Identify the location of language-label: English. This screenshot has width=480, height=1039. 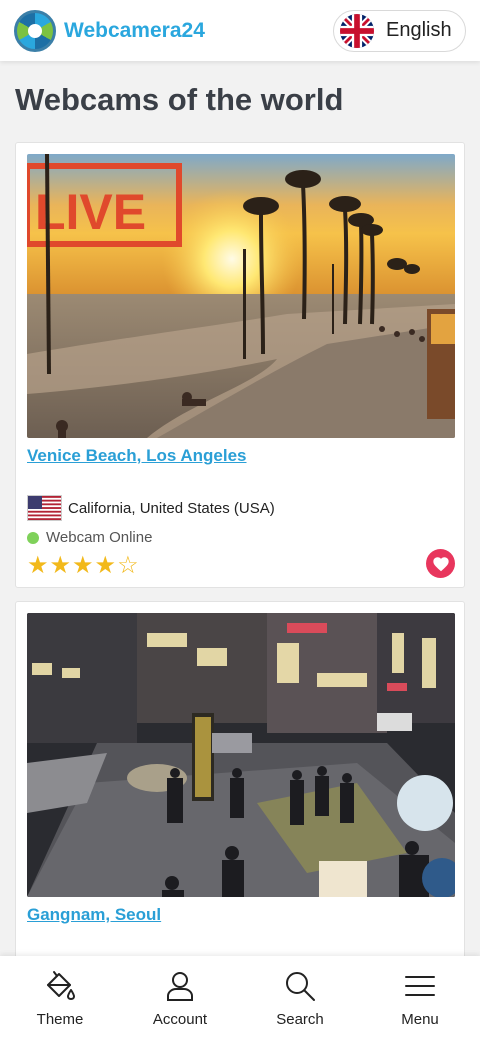
(419, 30).